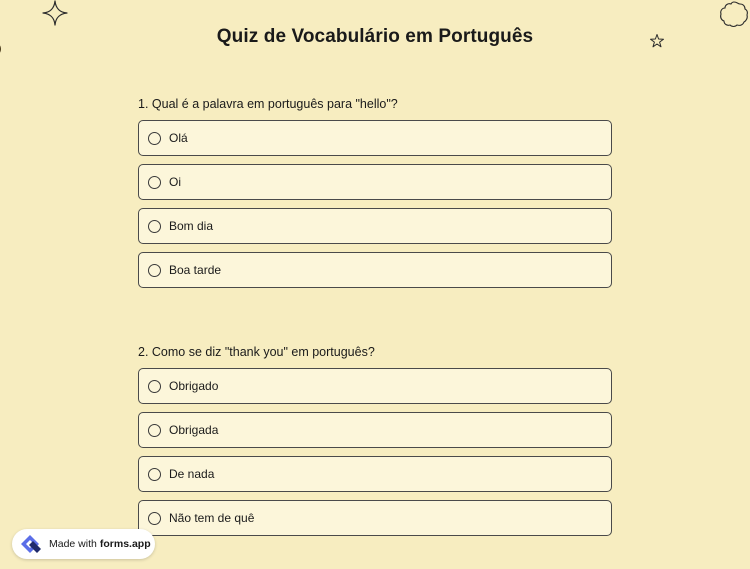 The width and height of the screenshot is (750, 569). What do you see at coordinates (256, 352) in the screenshot?
I see `question-text: 2. Como se diz "thank you" em português?` at bounding box center [256, 352].